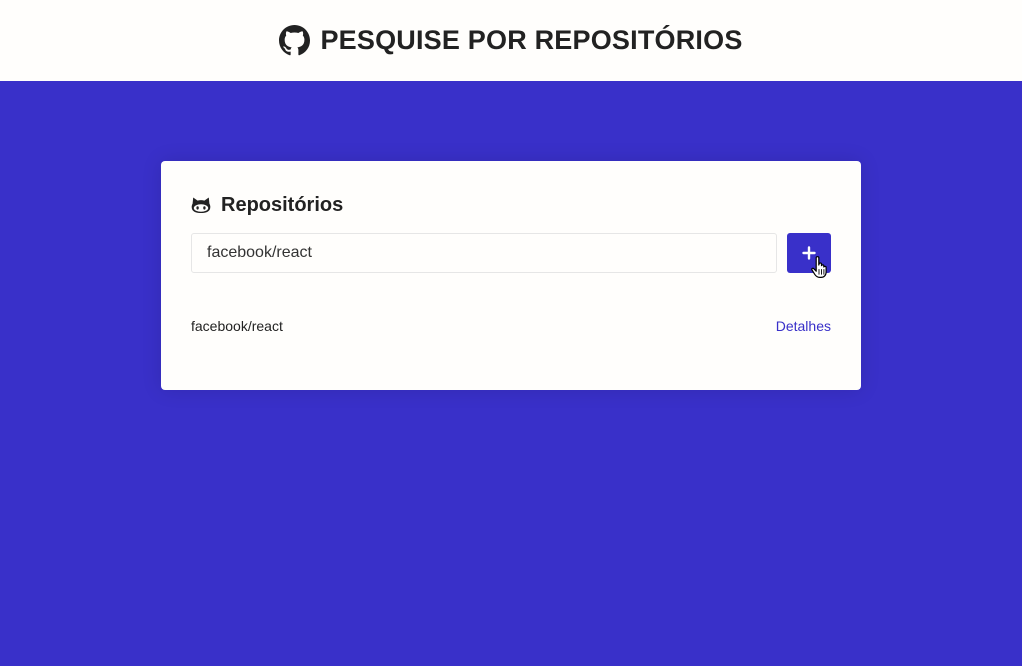 Image resolution: width=1022 pixels, height=666 pixels. What do you see at coordinates (531, 40) in the screenshot?
I see `page-title: PESQUISE POR REPOSITÓRIOS` at bounding box center [531, 40].